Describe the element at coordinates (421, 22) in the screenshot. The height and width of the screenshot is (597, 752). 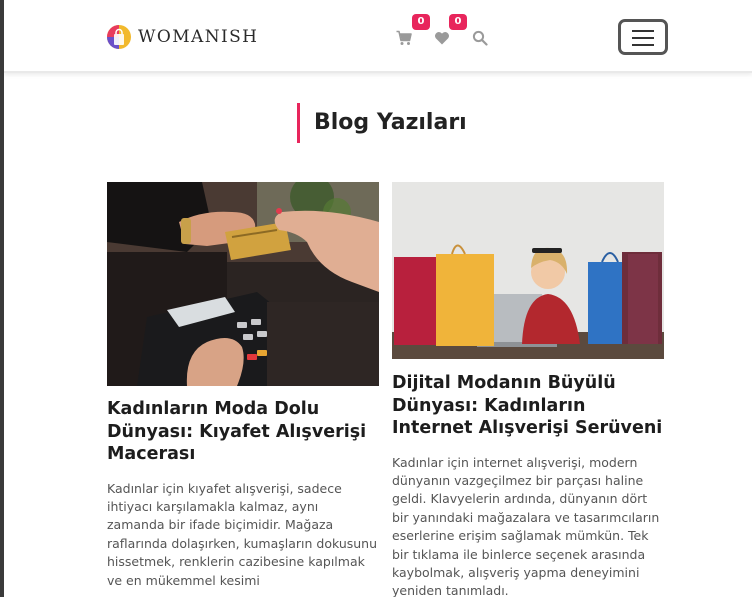
I see `cart-count-badge: 0` at that location.